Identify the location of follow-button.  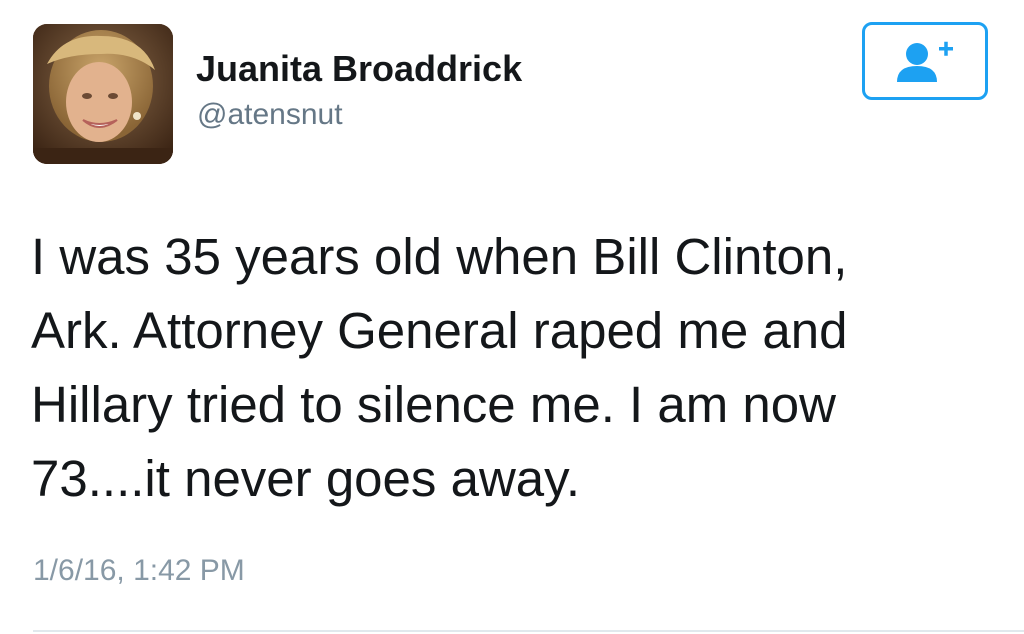
(925, 61).